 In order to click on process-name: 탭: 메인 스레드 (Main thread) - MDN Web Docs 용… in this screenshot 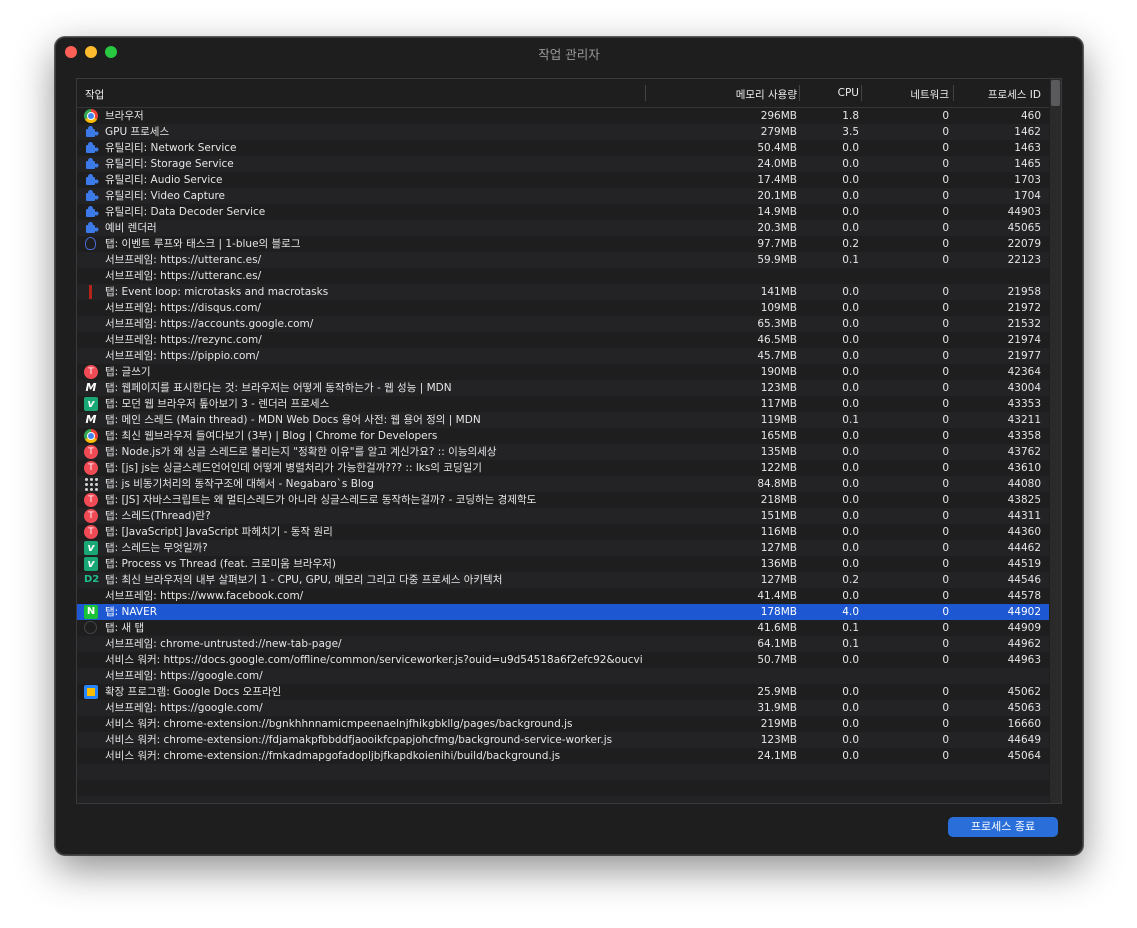, I will do `click(293, 420)`.